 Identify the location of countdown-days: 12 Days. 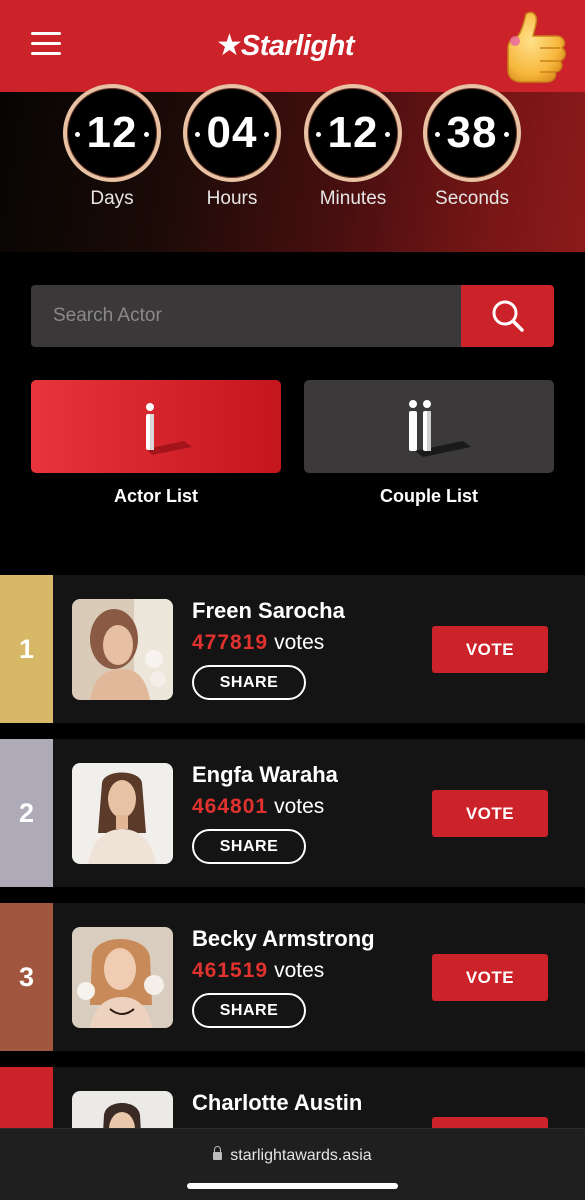
(112, 147).